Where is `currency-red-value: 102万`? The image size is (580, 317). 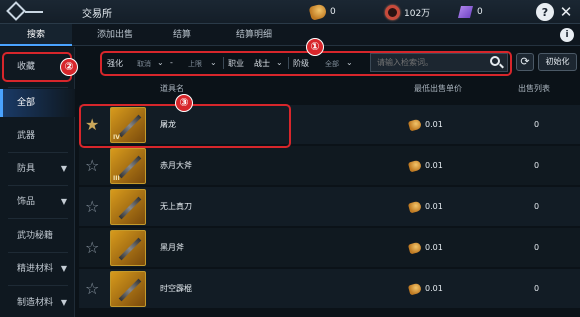
currency-red-value: 102万 is located at coordinates (417, 13).